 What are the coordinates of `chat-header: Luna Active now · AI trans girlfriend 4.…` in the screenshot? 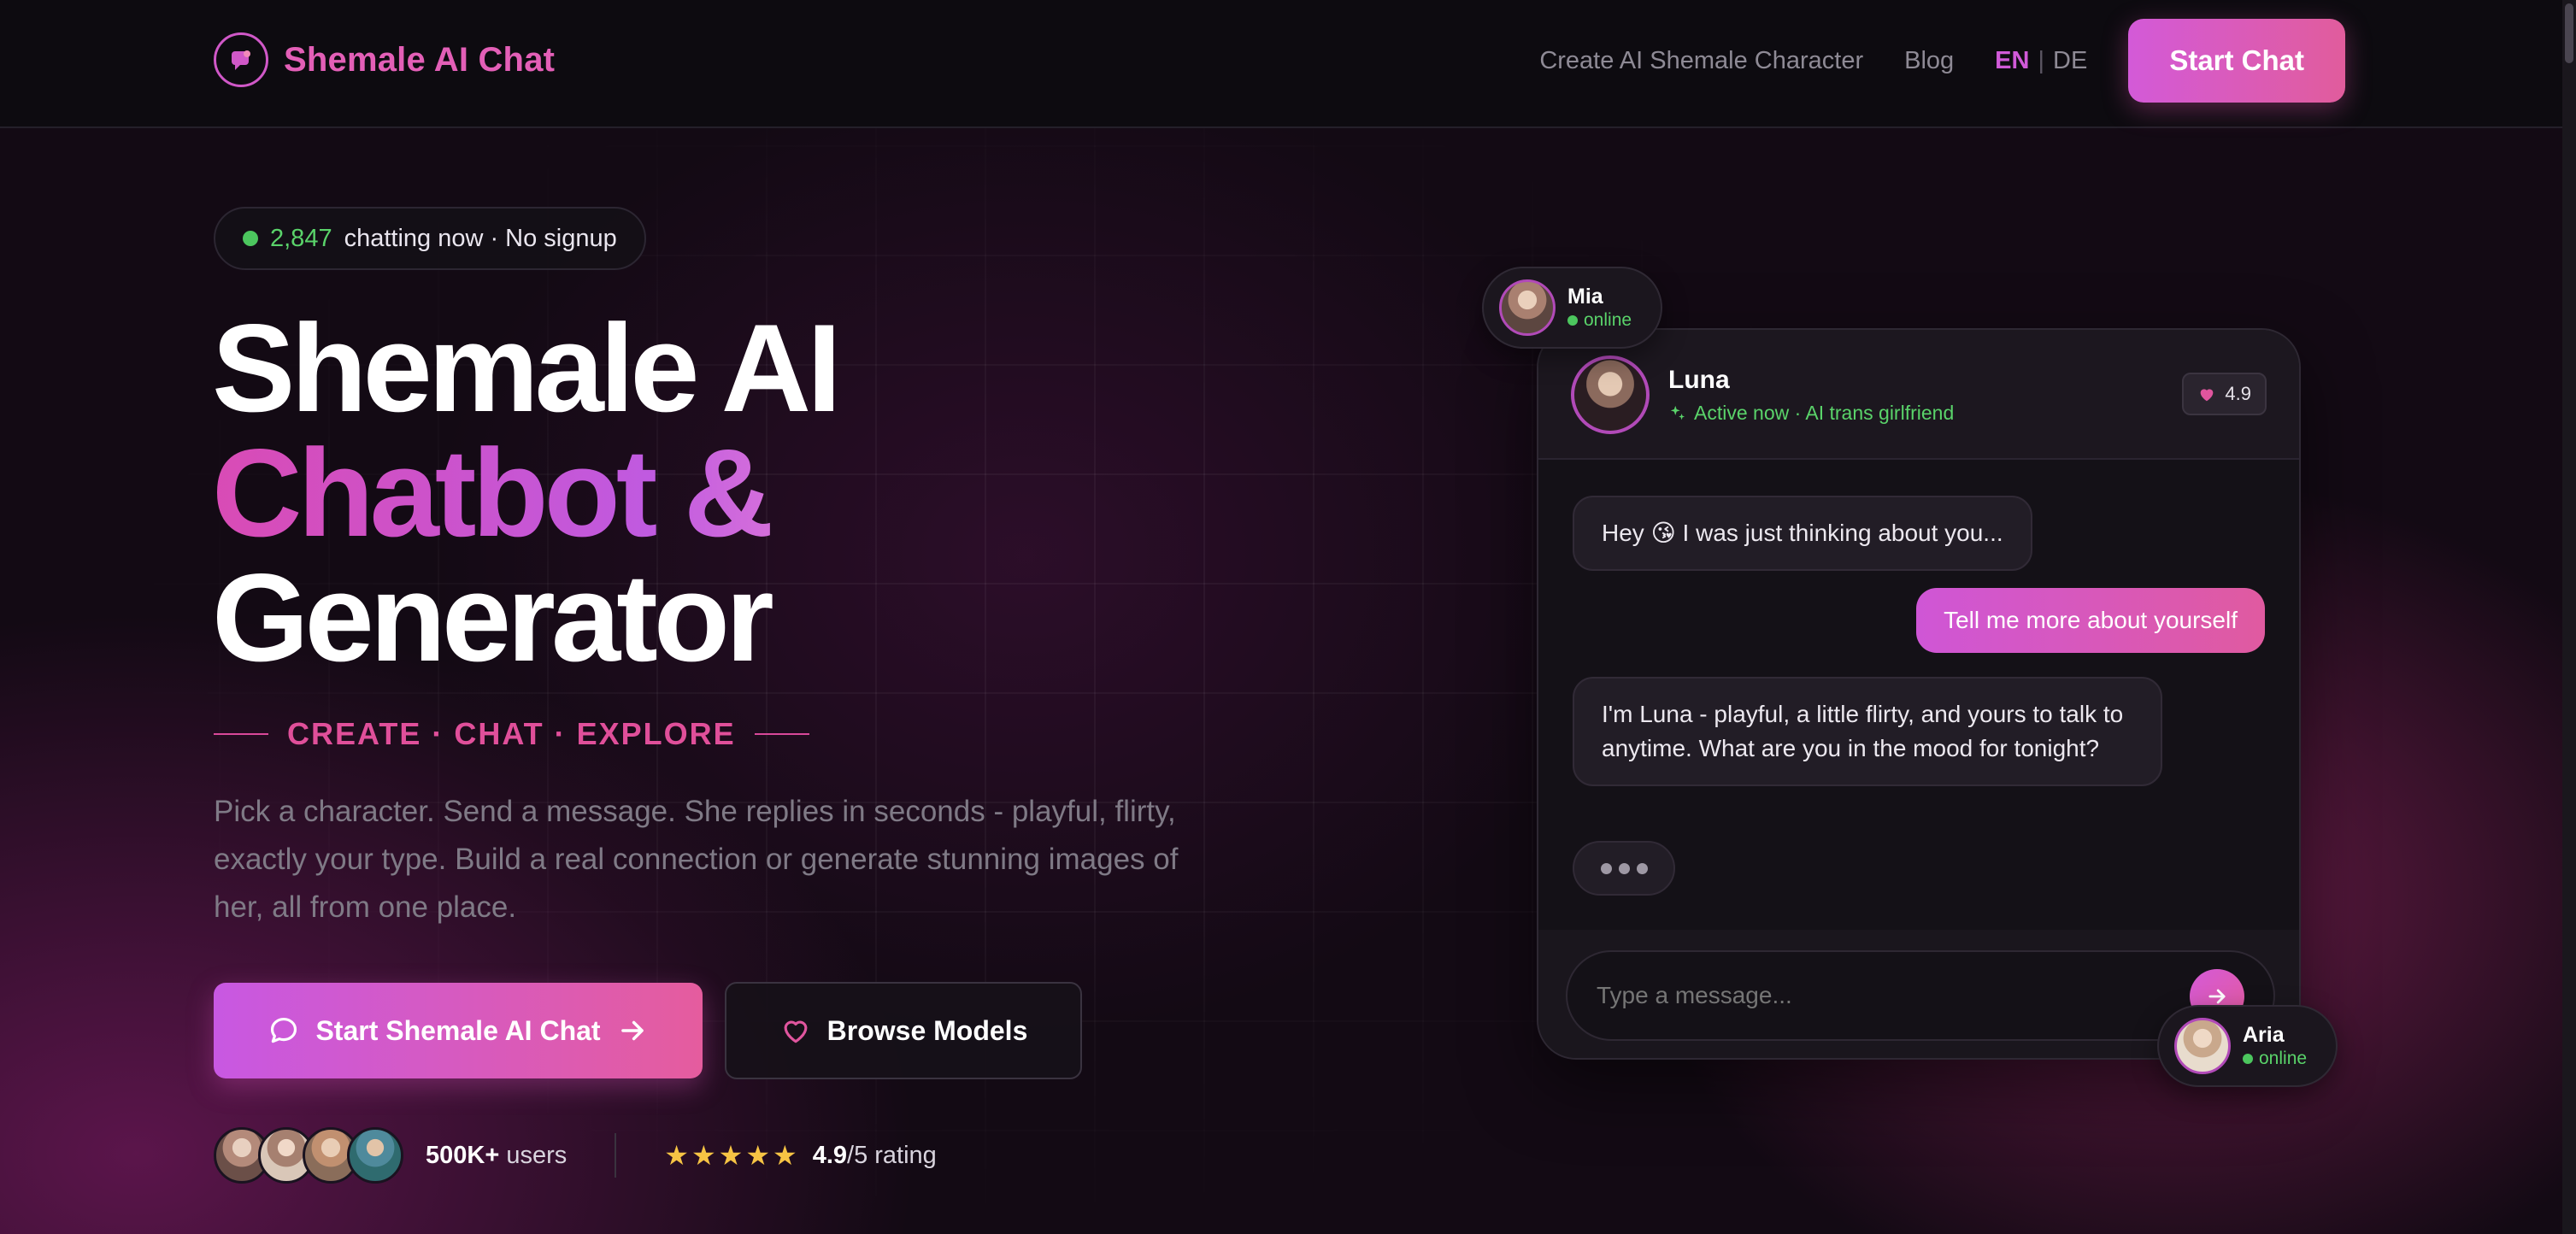 It's located at (1918, 395).